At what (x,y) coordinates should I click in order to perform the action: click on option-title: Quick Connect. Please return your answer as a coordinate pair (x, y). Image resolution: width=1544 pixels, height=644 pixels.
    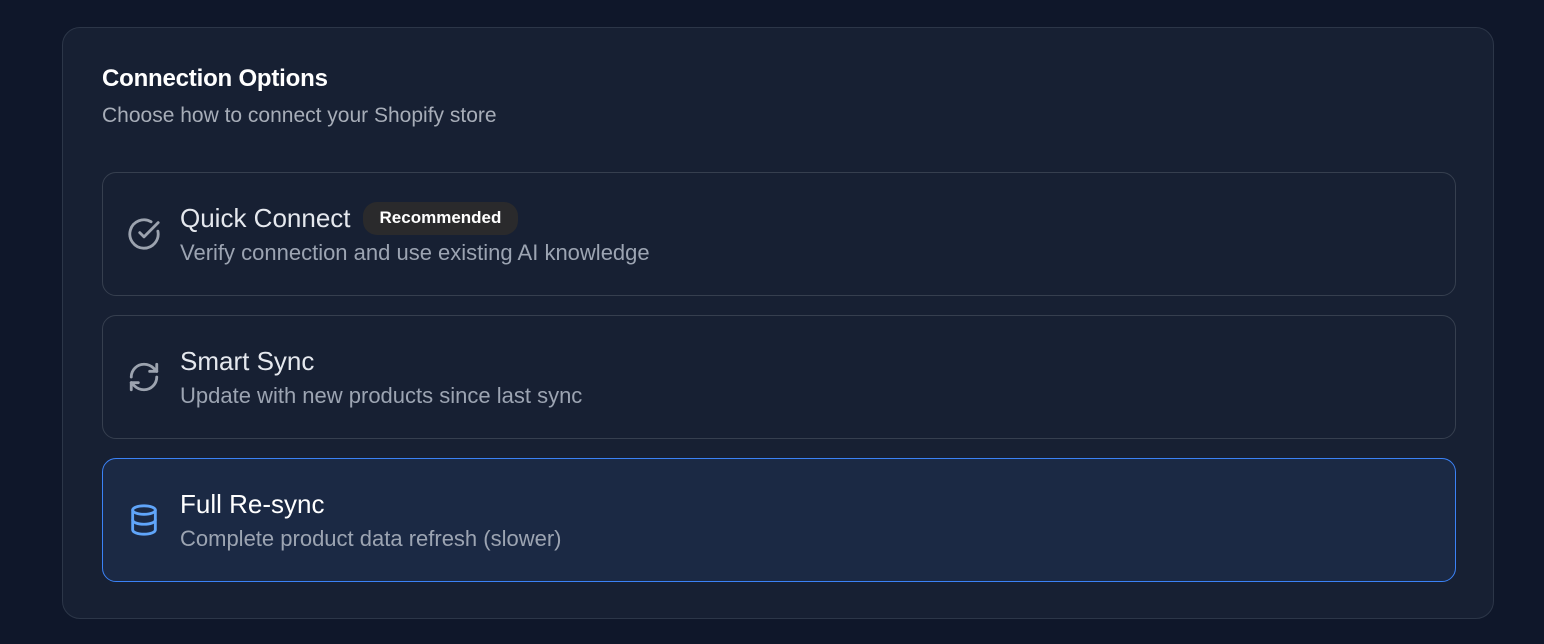
    Looking at the image, I should click on (265, 217).